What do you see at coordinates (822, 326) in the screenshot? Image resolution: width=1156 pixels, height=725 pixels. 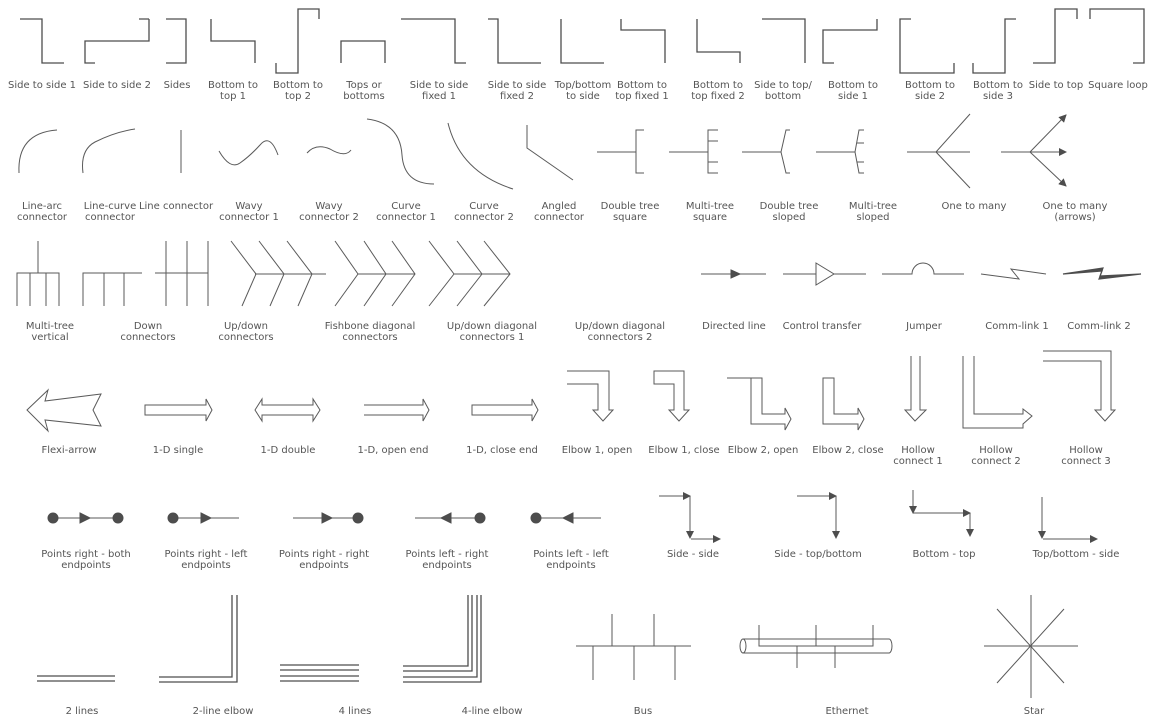 I see `label-control-transfer: Control transfer` at bounding box center [822, 326].